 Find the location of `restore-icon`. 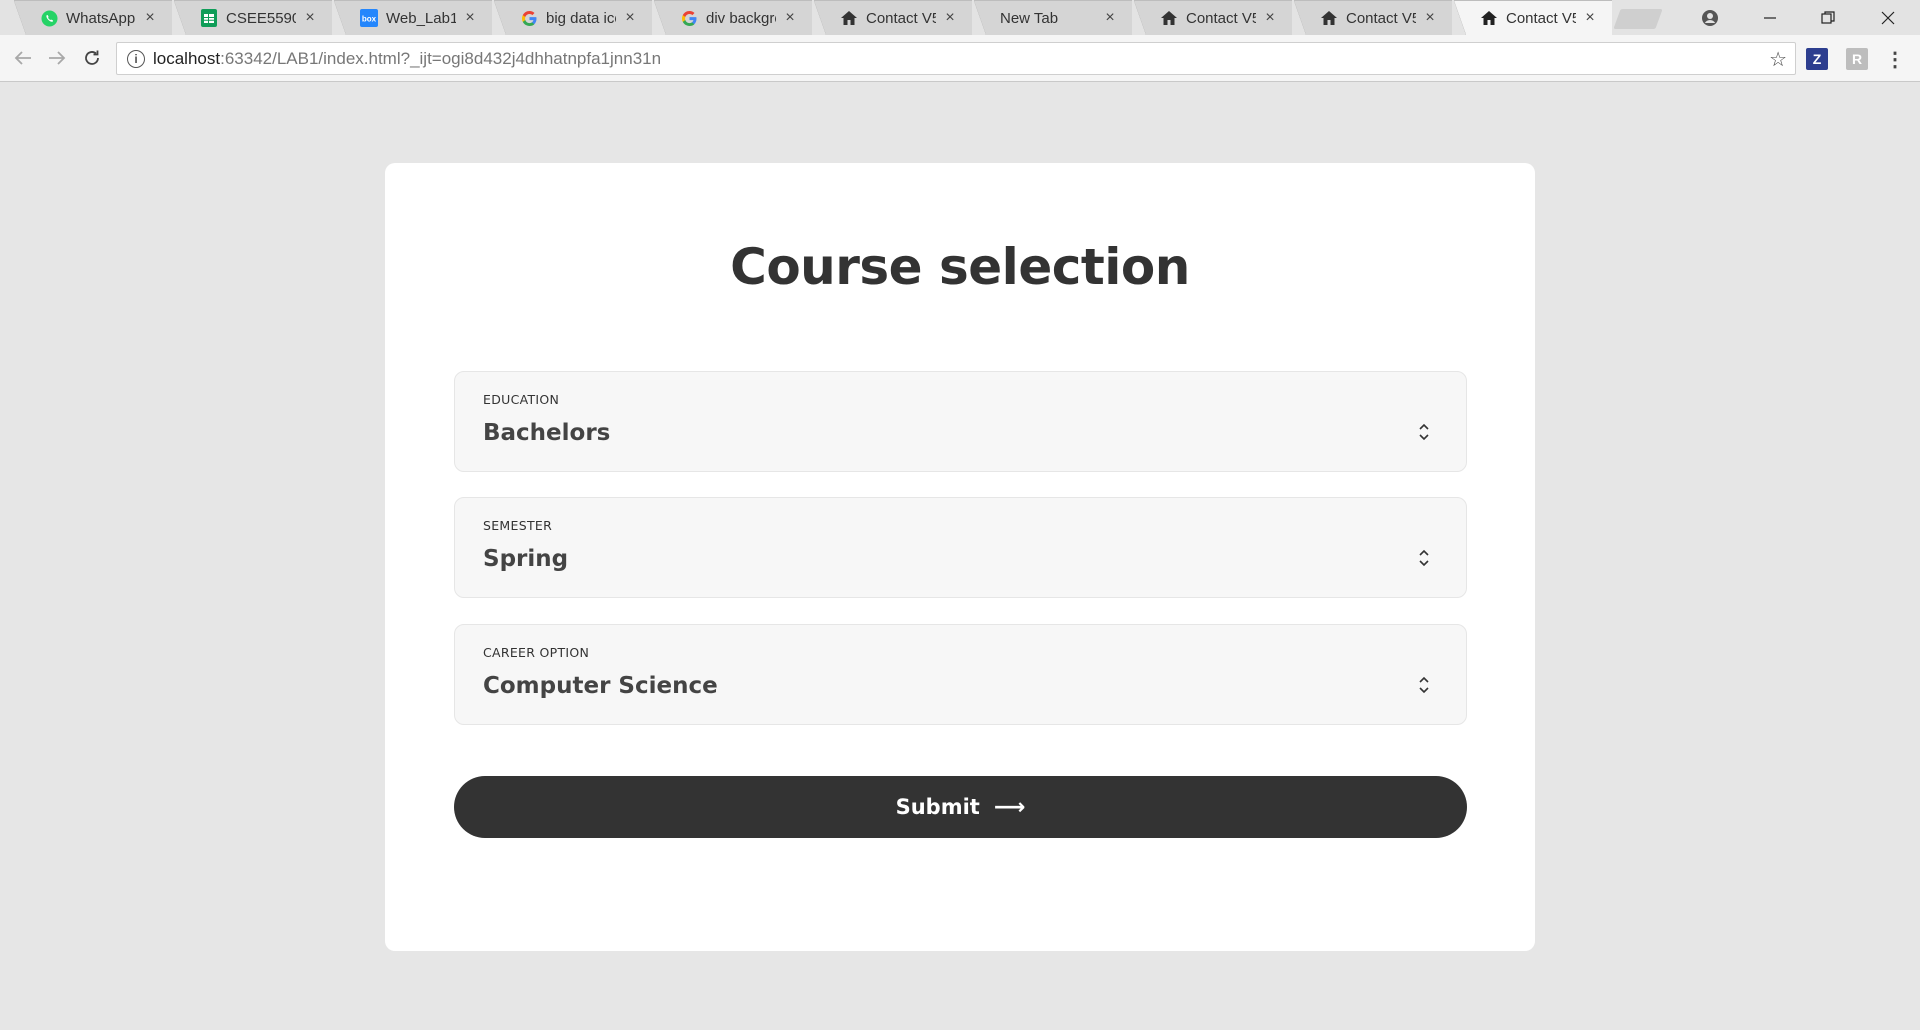

restore-icon is located at coordinates (1828, 17).